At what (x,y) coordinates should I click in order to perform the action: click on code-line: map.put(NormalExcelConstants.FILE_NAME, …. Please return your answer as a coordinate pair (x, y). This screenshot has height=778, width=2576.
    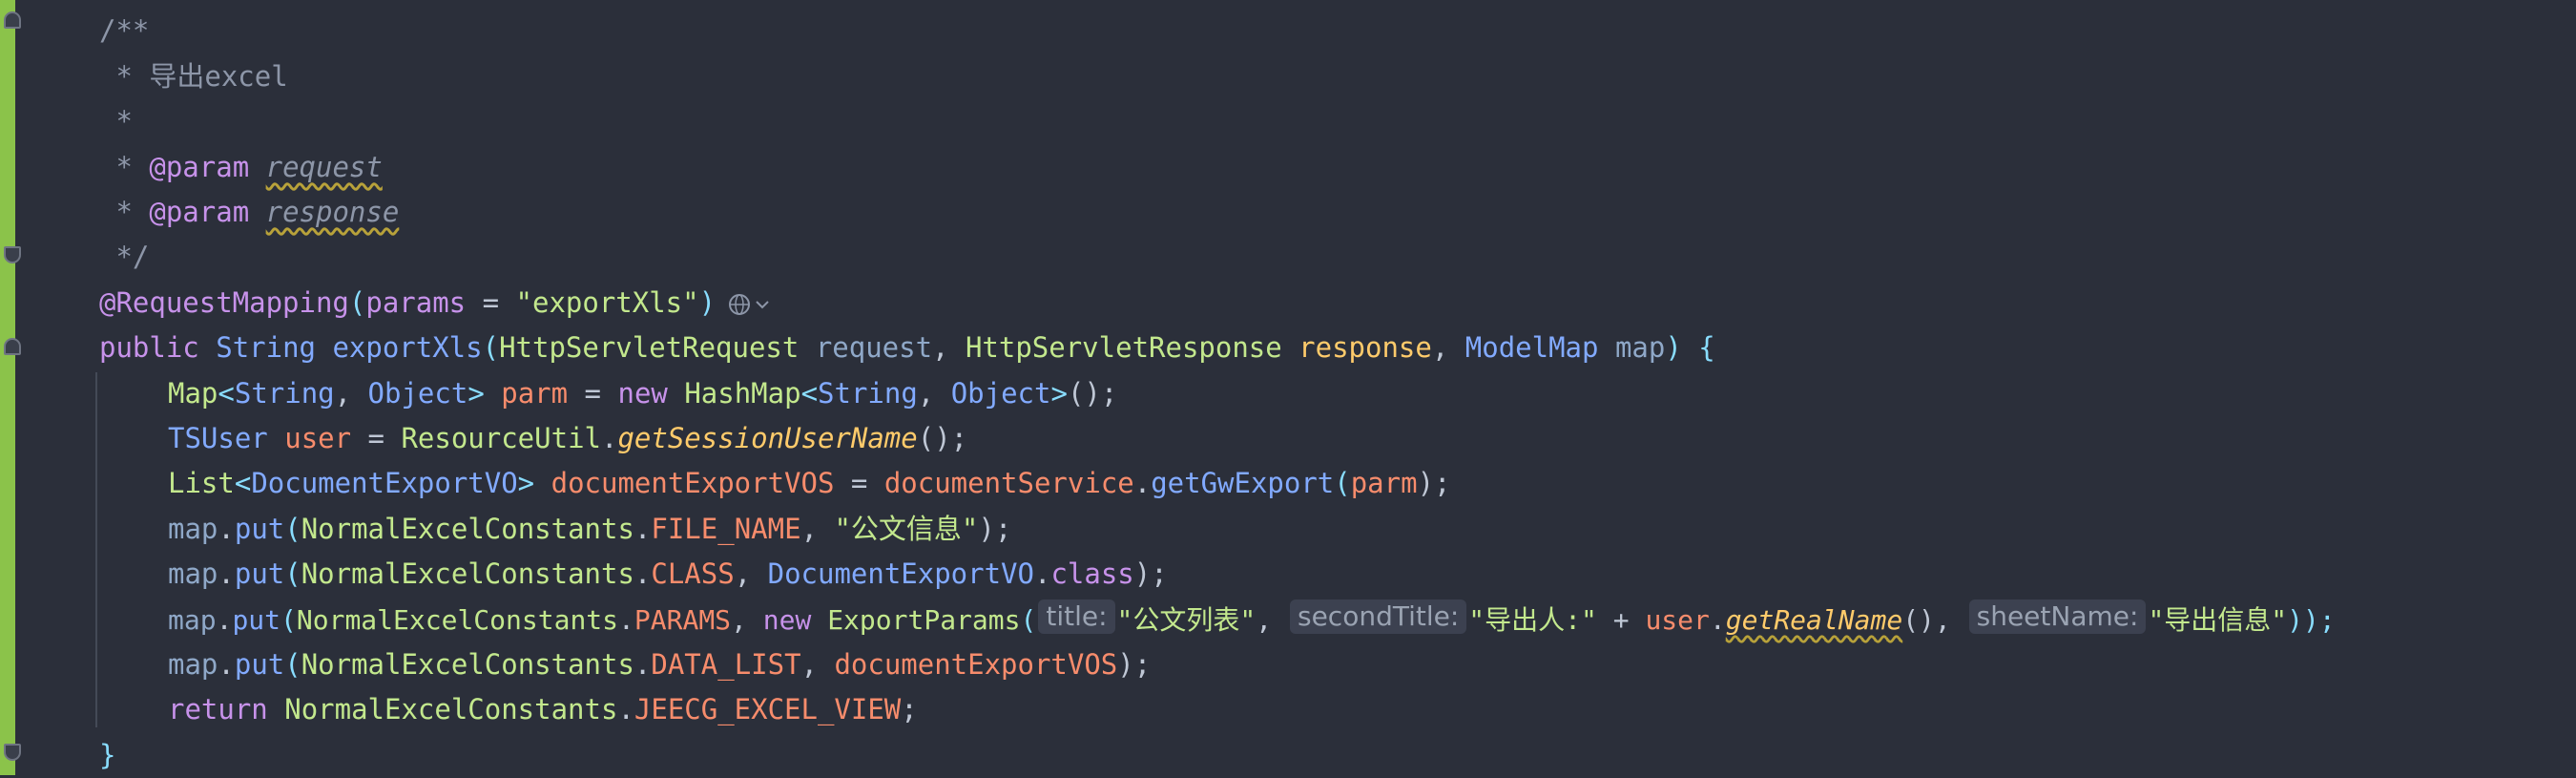
    Looking at the image, I should click on (589, 529).